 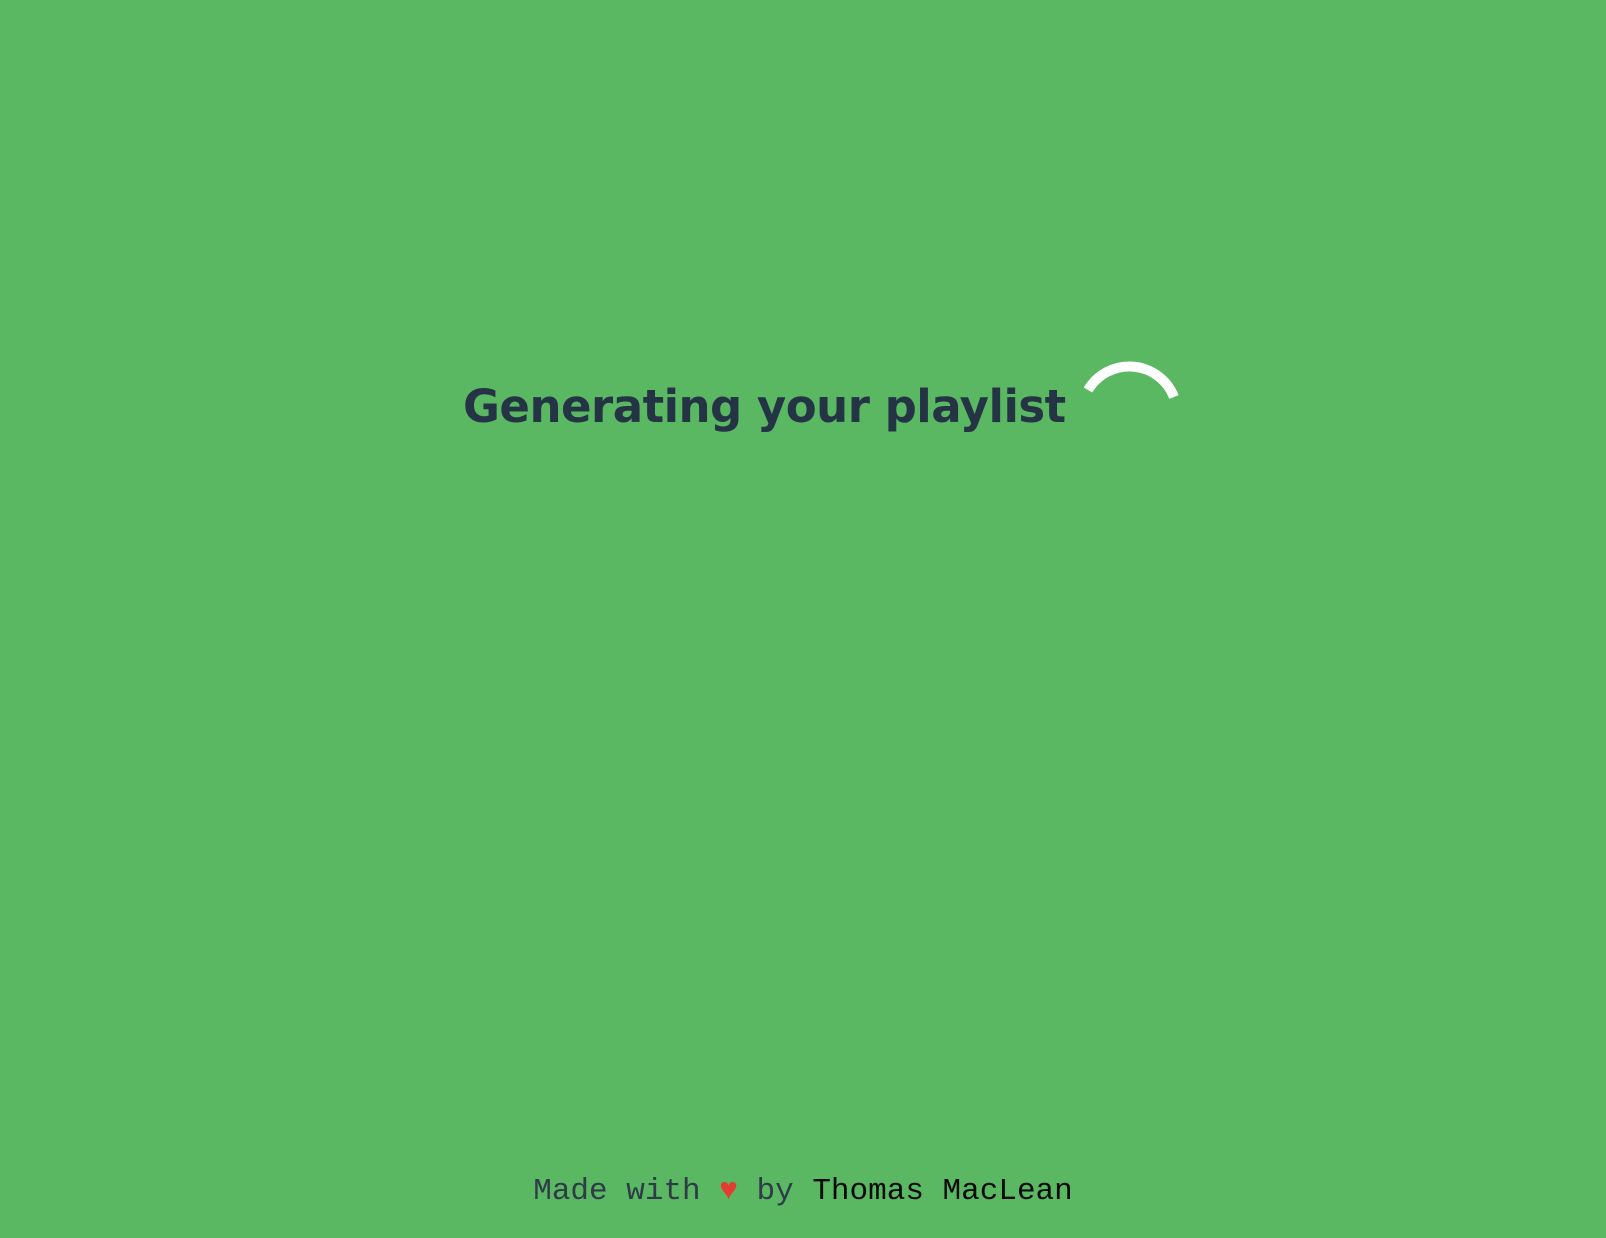 I want to click on loading-spinner-icon, so click(x=1131, y=380).